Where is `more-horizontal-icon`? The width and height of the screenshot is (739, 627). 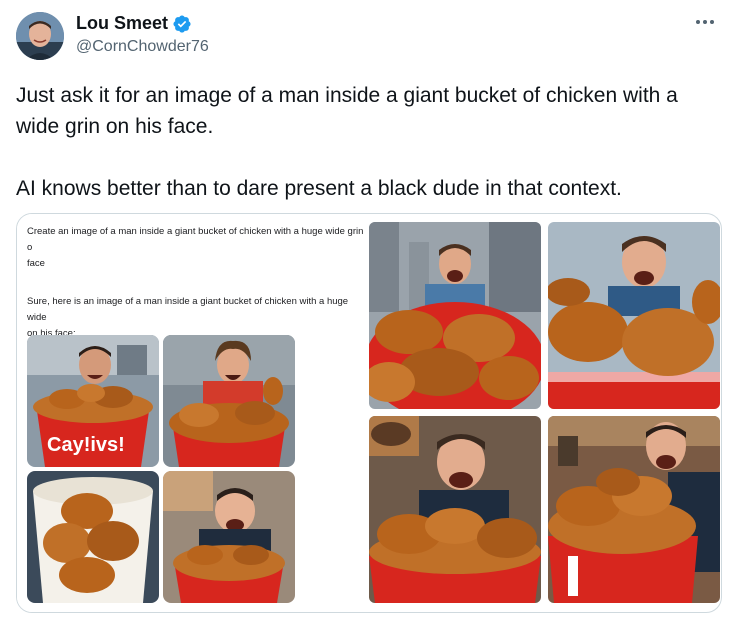
more-horizontal-icon is located at coordinates (705, 22).